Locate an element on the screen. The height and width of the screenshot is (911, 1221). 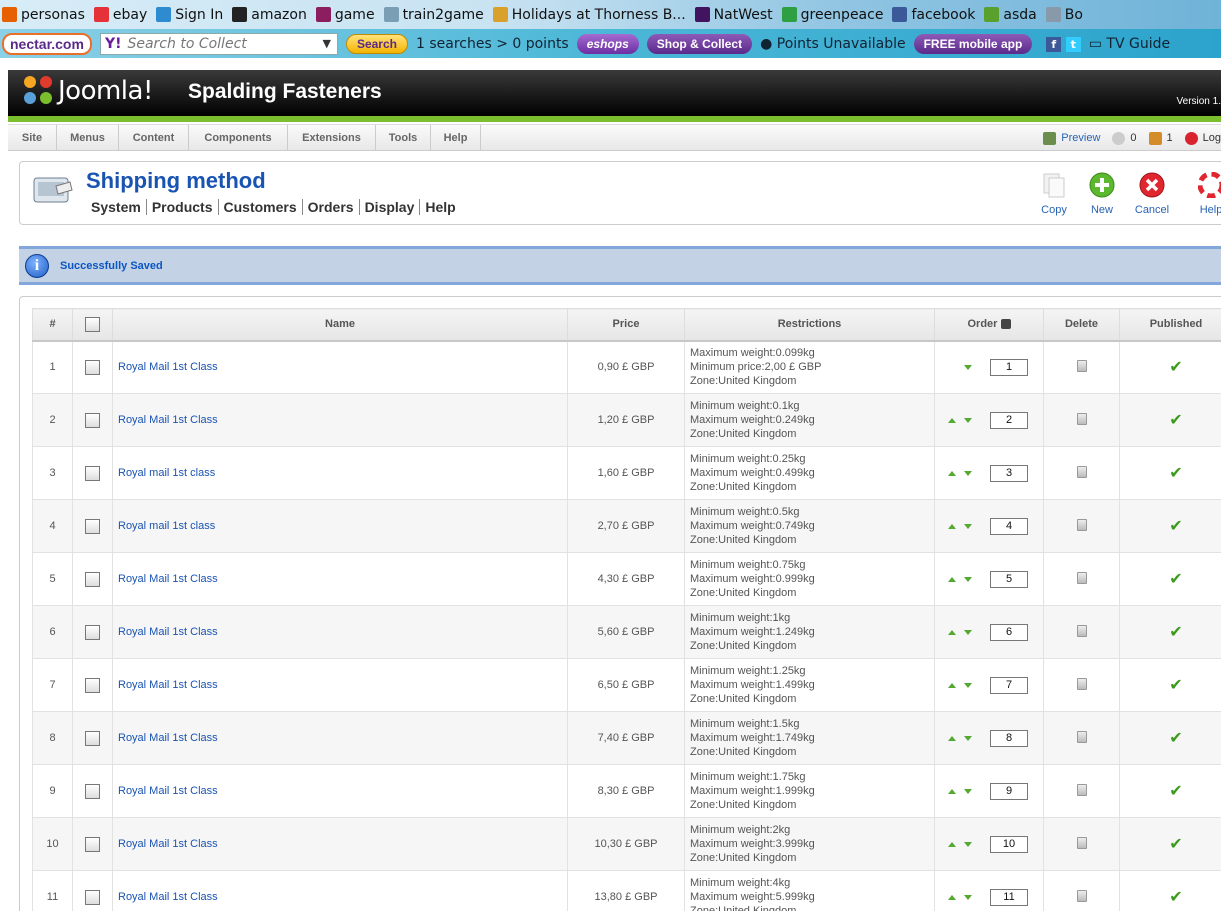
menu-help: Help is located at coordinates (456, 138).